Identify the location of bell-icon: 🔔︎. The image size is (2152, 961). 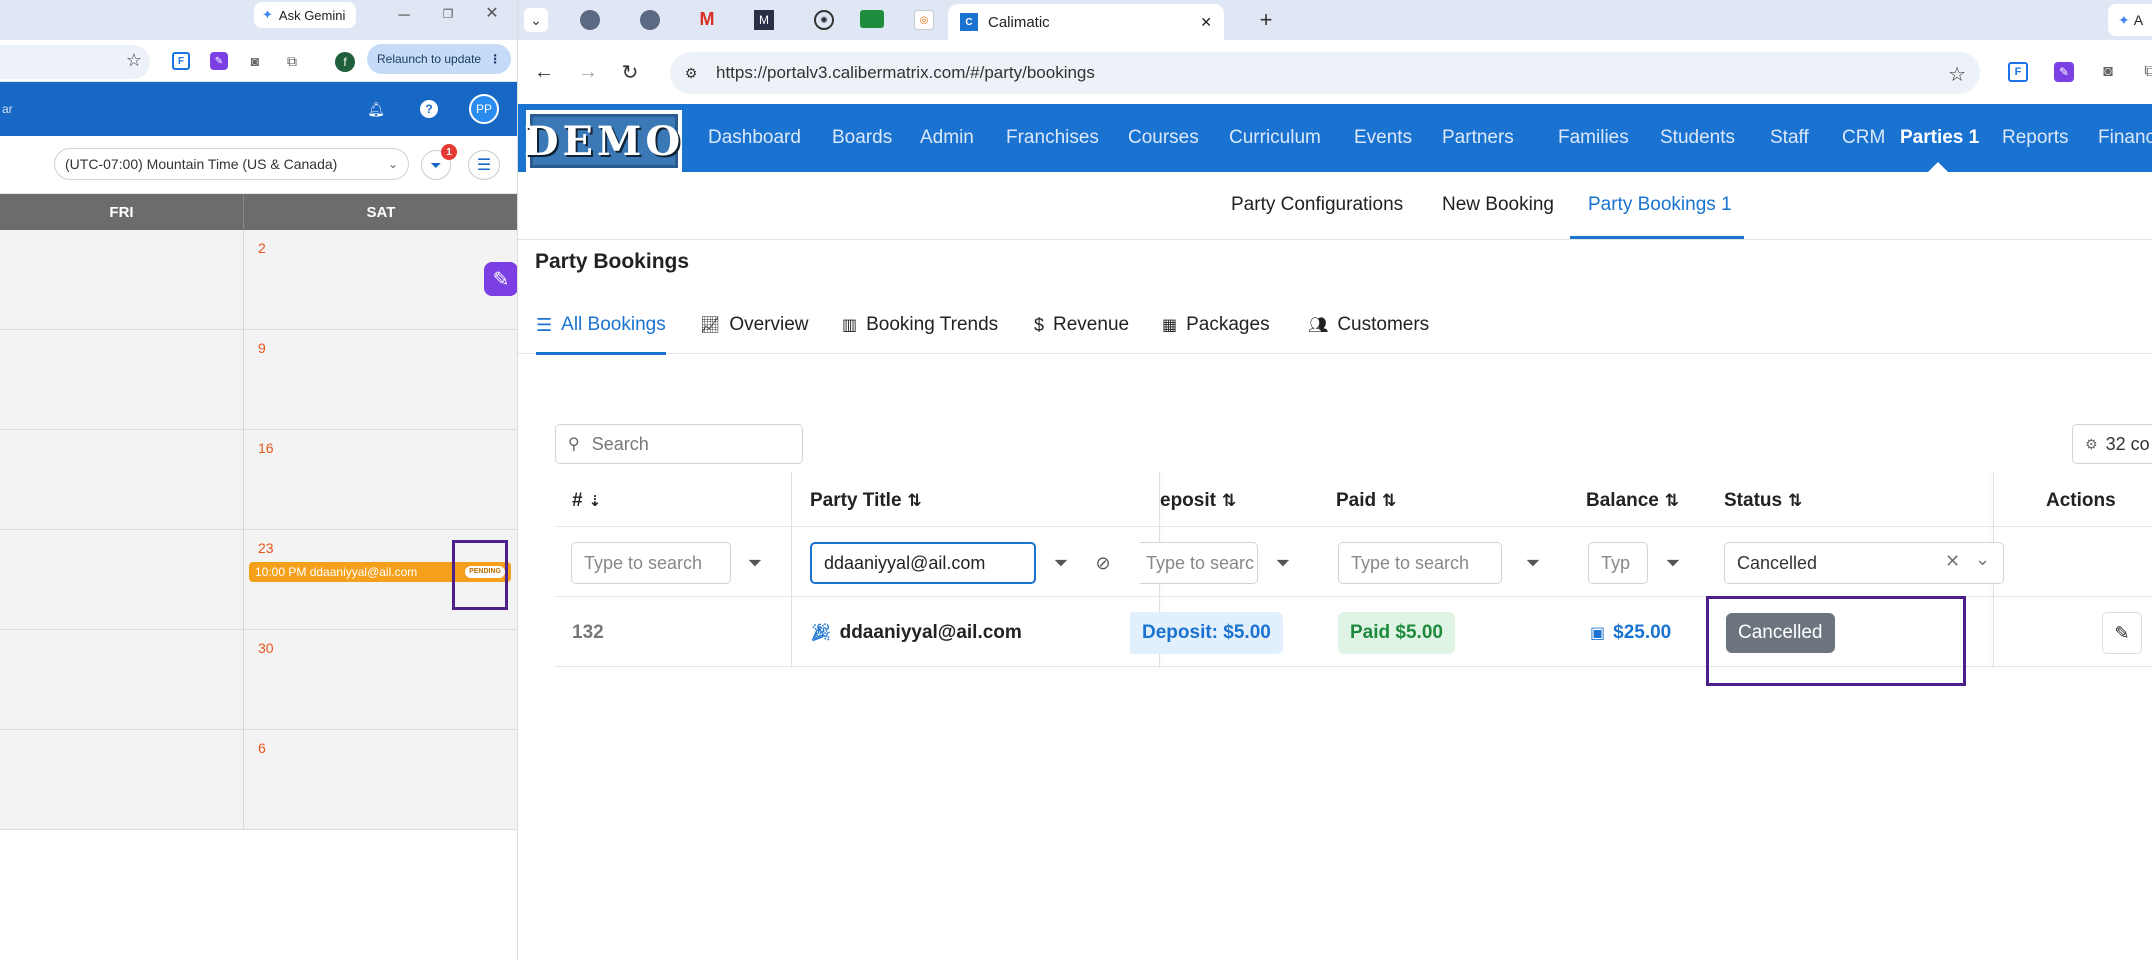
(376, 109).